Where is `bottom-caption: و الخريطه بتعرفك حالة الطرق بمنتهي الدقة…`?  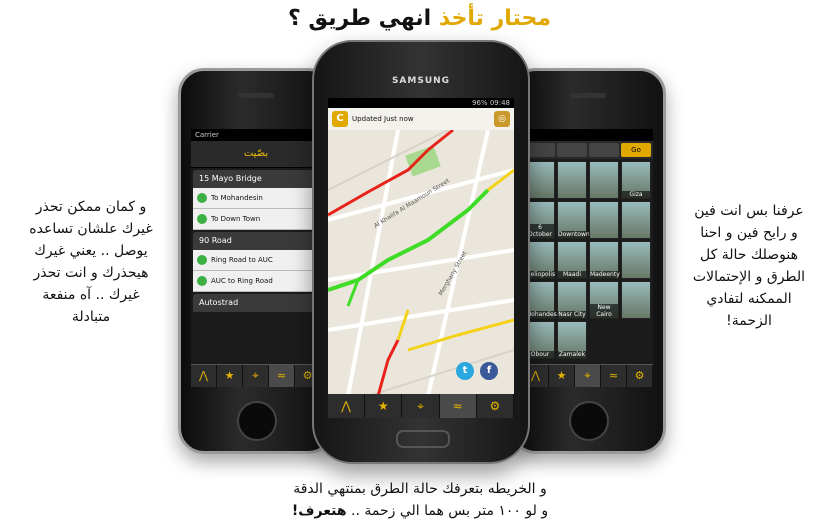 bottom-caption: و الخريطه بتعرفك حالة الطرق بمنتهي الدقة… is located at coordinates (420, 500).